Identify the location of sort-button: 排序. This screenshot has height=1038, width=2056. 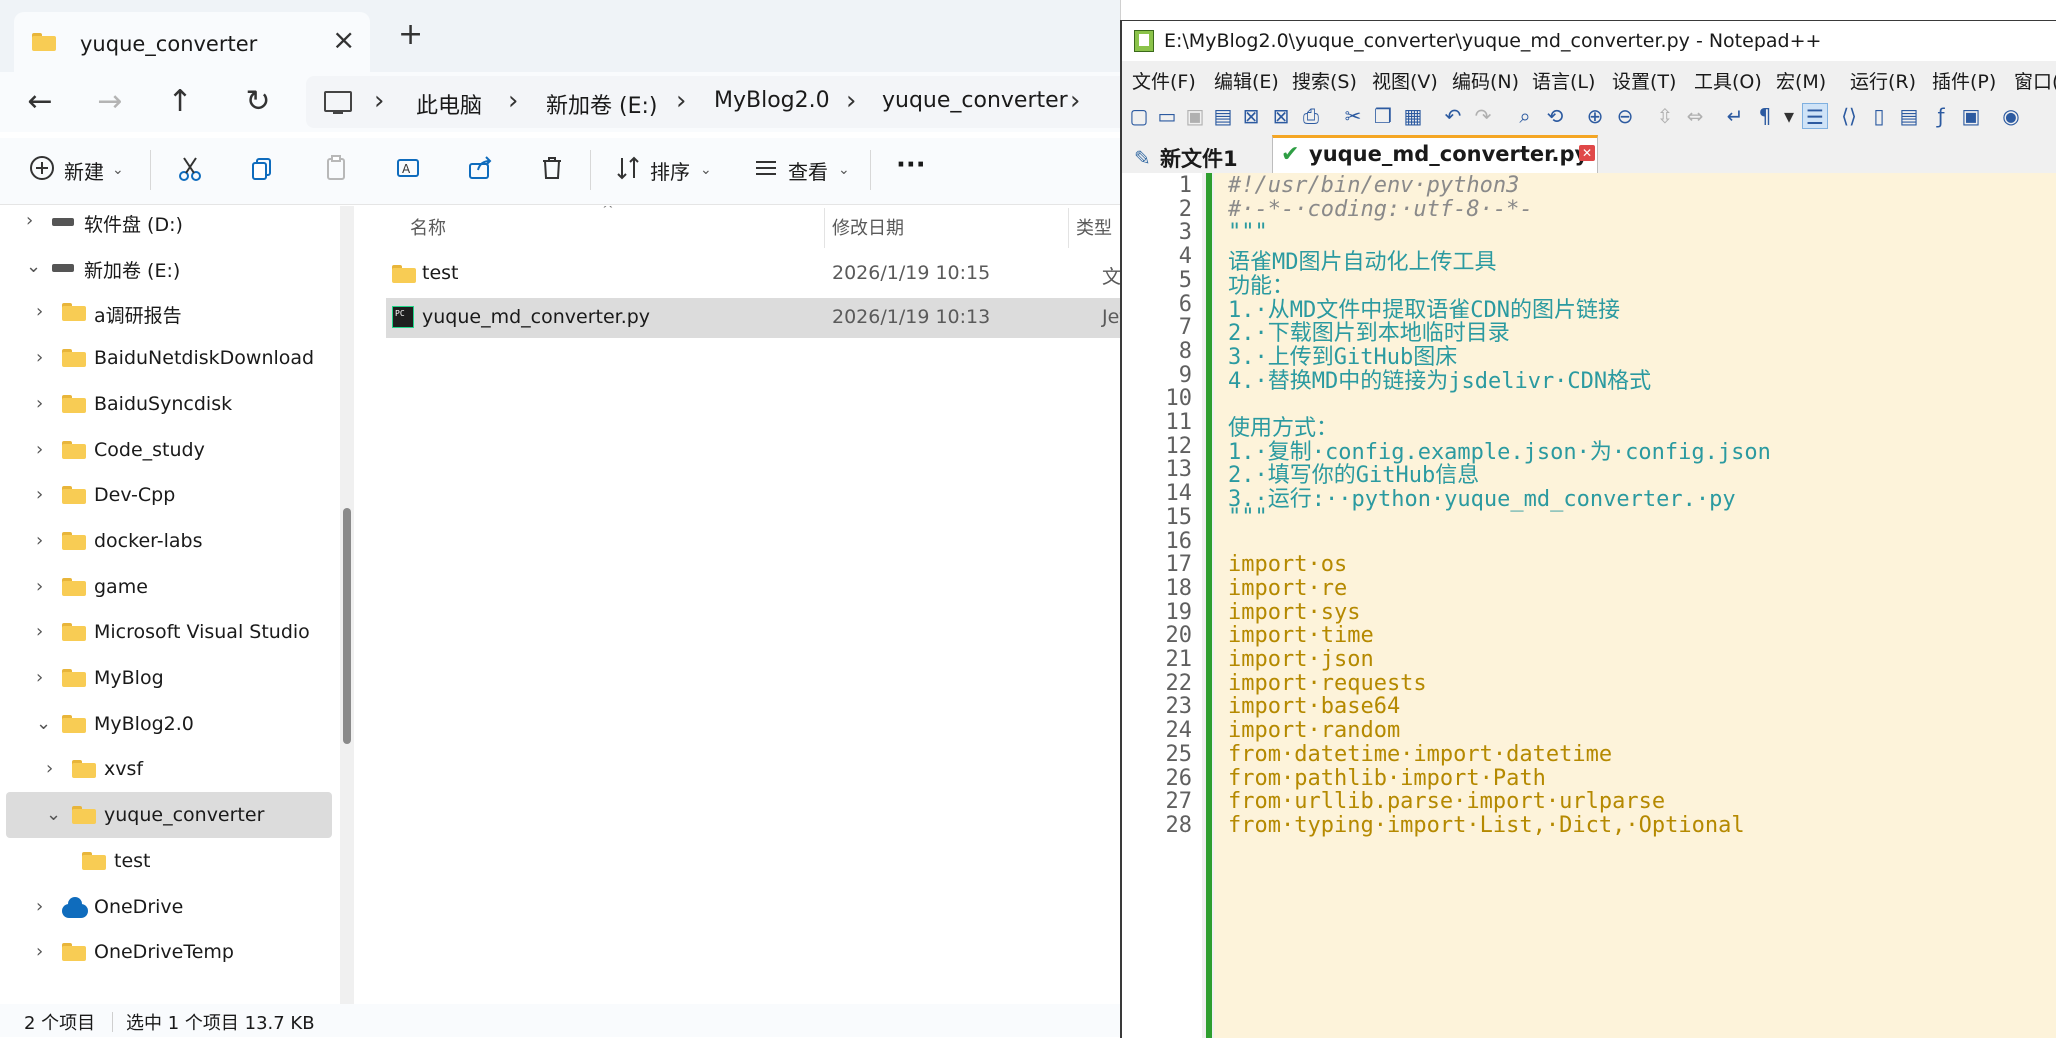
(670, 170).